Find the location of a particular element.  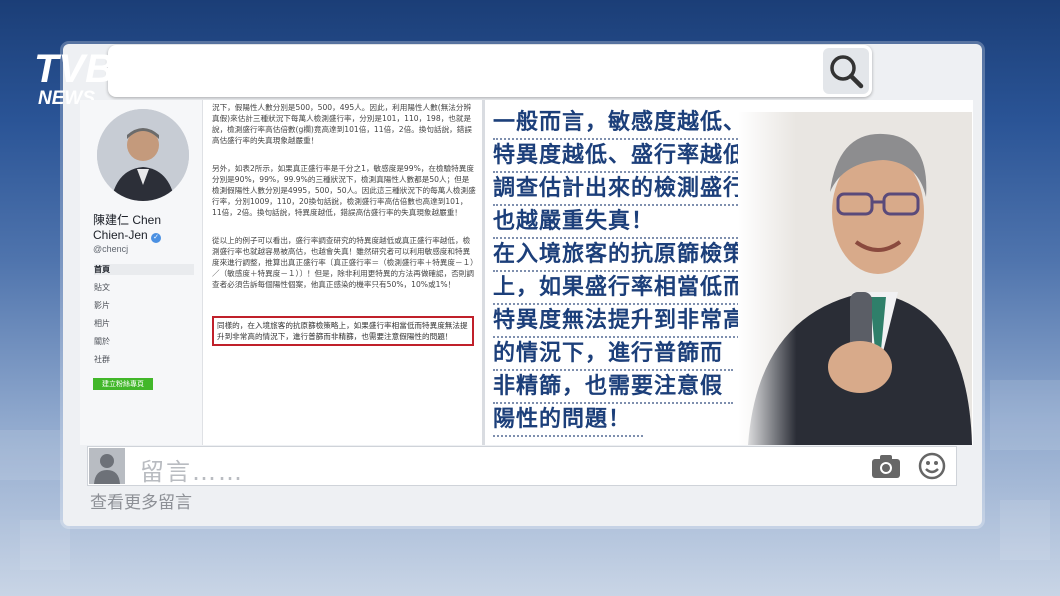

profile-name-line2: Chien-Jen ✓ is located at coordinates (127, 235).